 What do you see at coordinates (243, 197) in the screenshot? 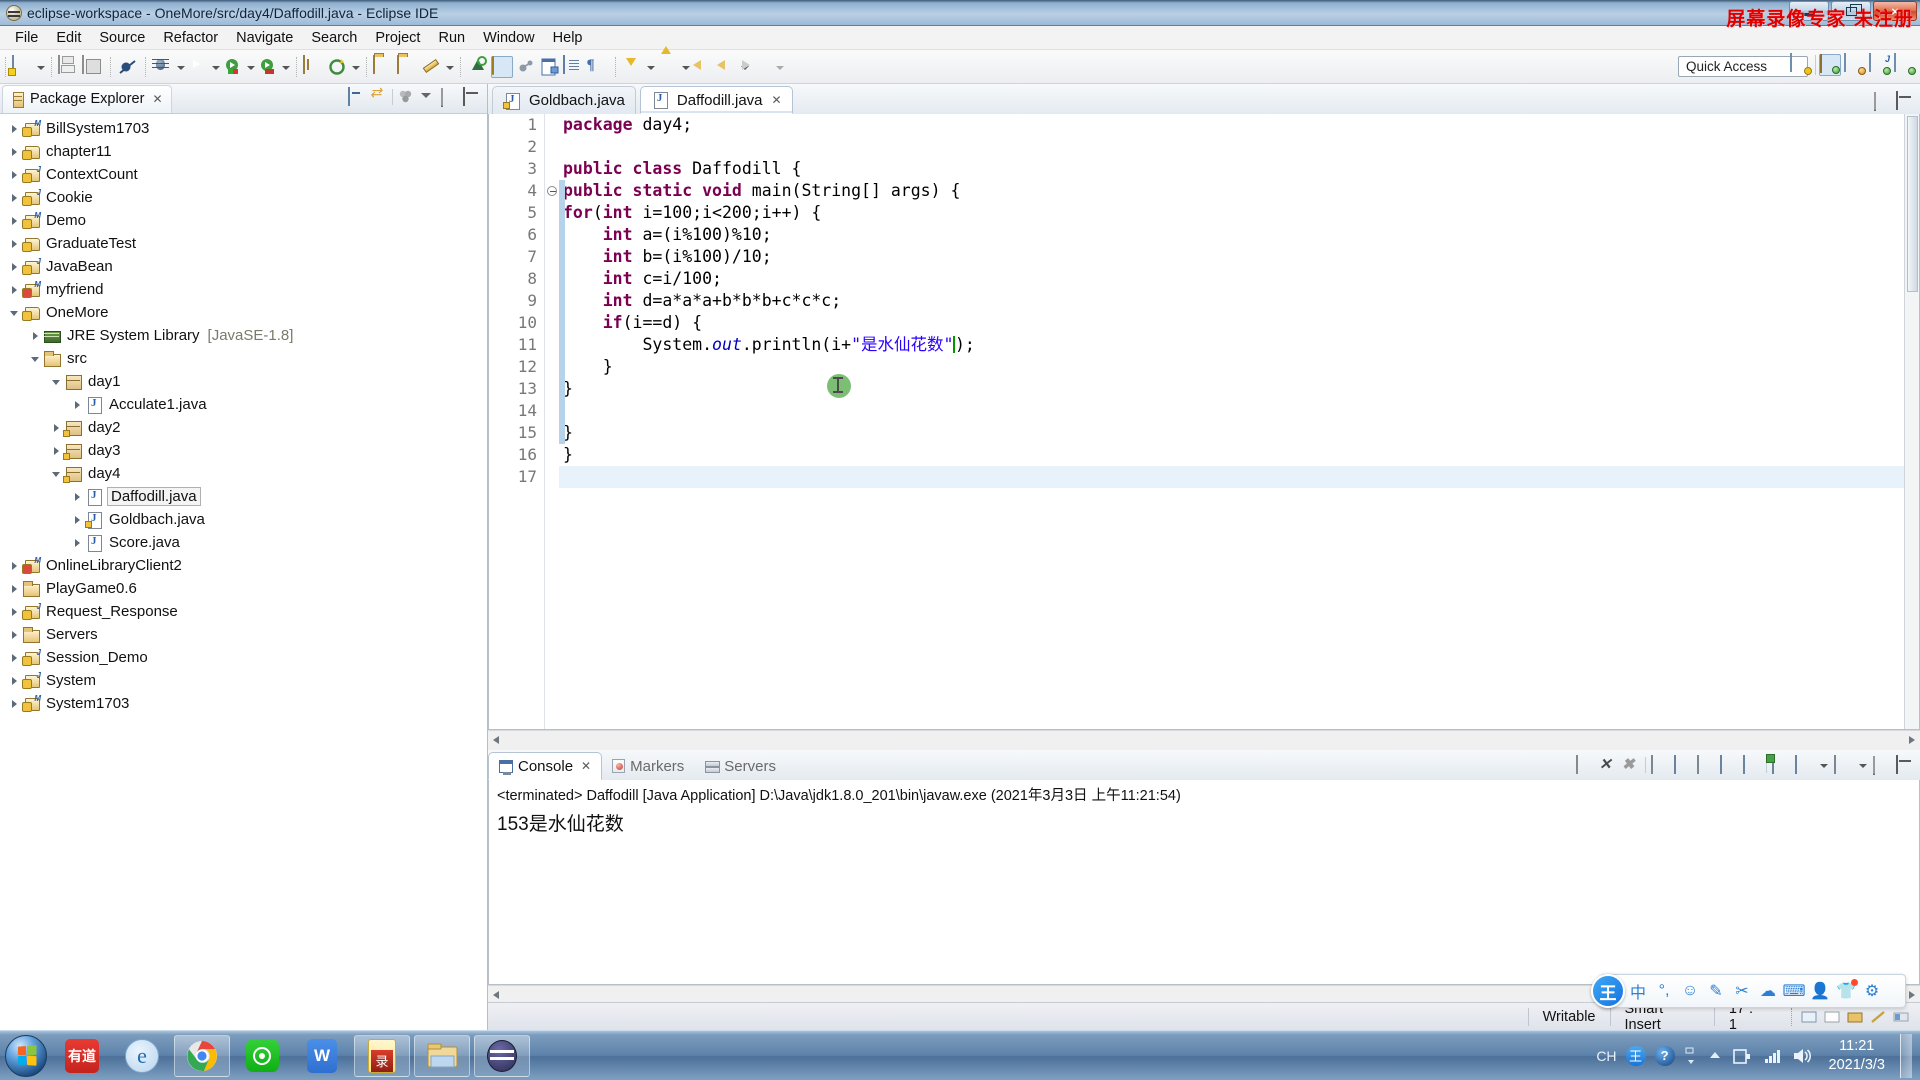
I see `tree-item: J Cookie` at bounding box center [243, 197].